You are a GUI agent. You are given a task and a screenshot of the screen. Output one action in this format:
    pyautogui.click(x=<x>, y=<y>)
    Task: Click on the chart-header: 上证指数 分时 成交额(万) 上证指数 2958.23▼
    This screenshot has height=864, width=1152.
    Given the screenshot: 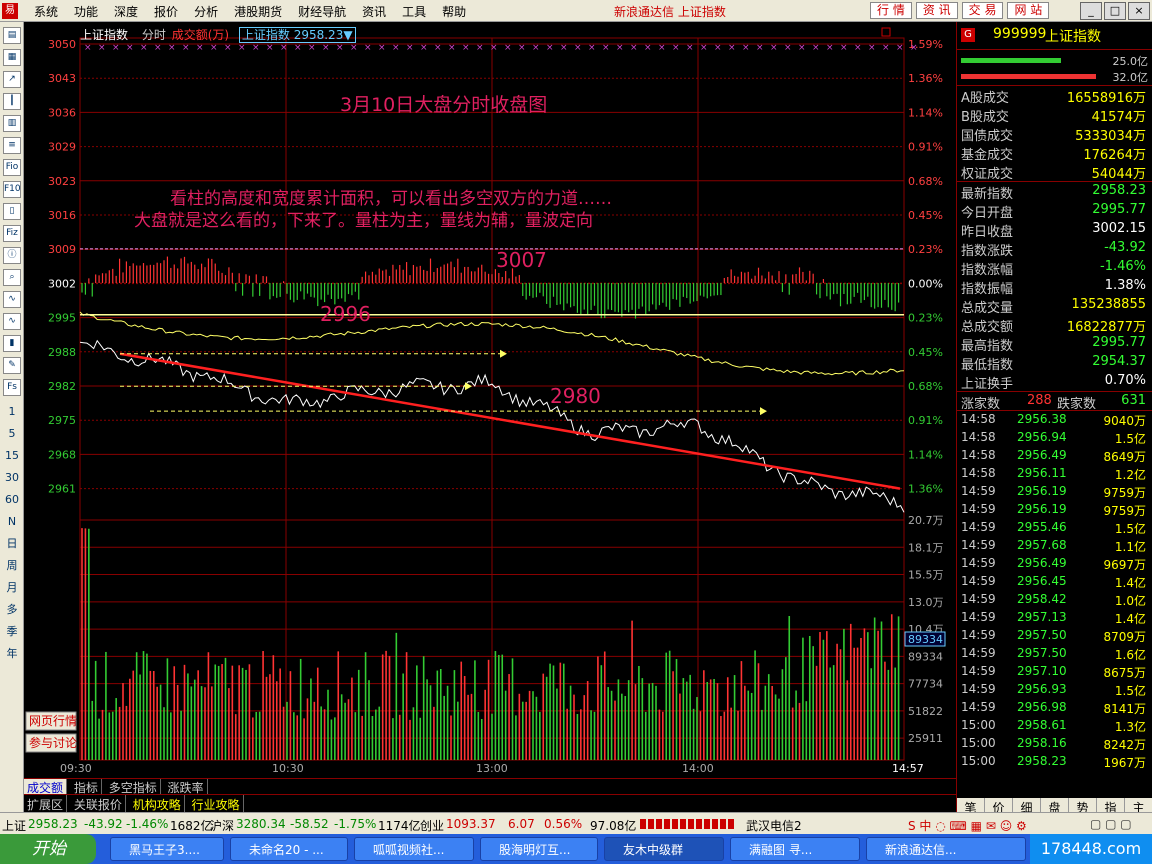 What is the action you would take?
    pyautogui.click(x=218, y=34)
    